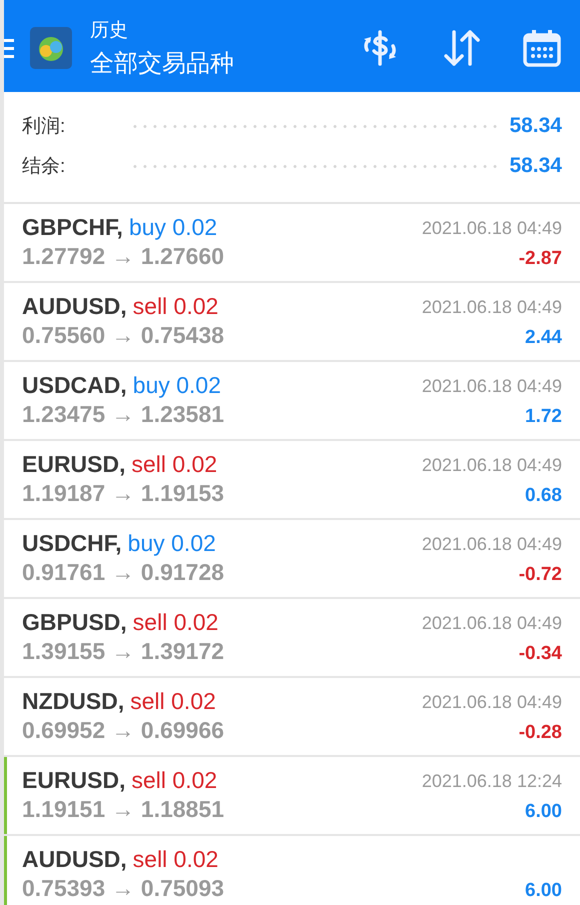 Image resolution: width=580 pixels, height=905 pixels. What do you see at coordinates (292, 638) in the screenshot?
I see `trade-row: GBPUSD, sell 0.02 1.39155 → 1.39172 2021.06.18 04:49 -0.34` at bounding box center [292, 638].